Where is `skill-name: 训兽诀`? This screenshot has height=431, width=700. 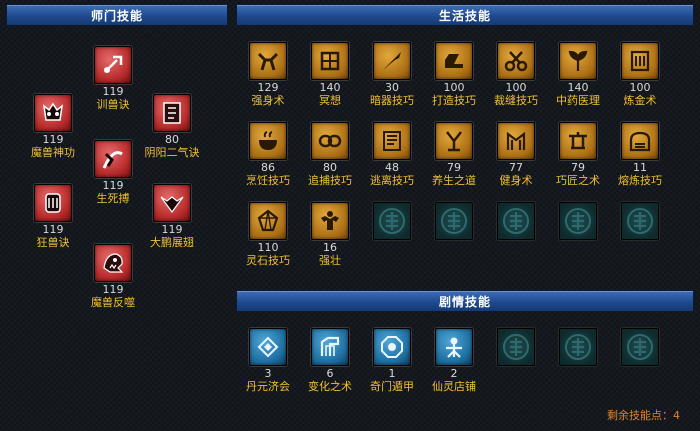
skill-name: 训兽诀 is located at coordinates (113, 104).